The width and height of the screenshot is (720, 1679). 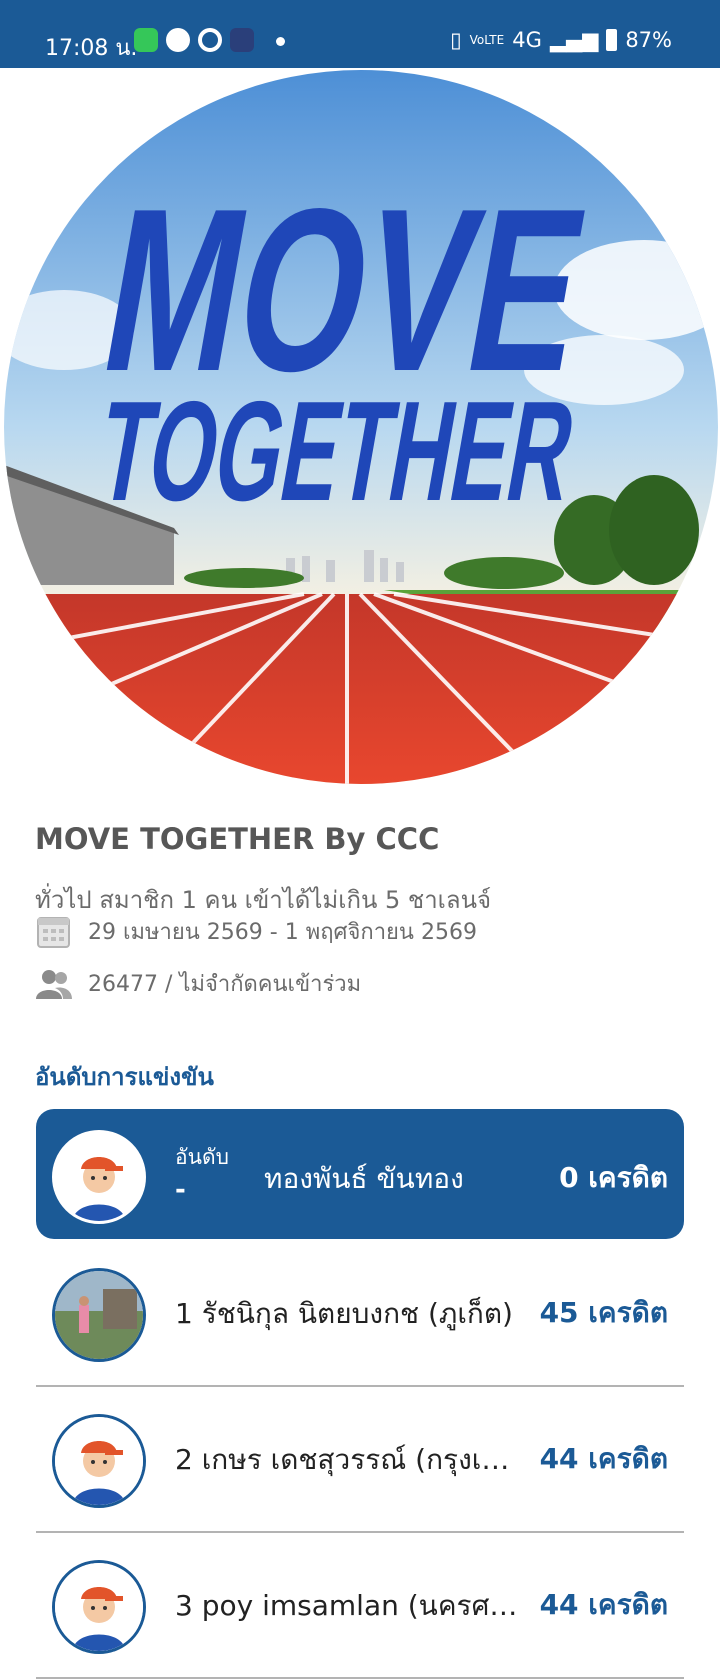 What do you see at coordinates (242, 40) in the screenshot?
I see `app-store-icon` at bounding box center [242, 40].